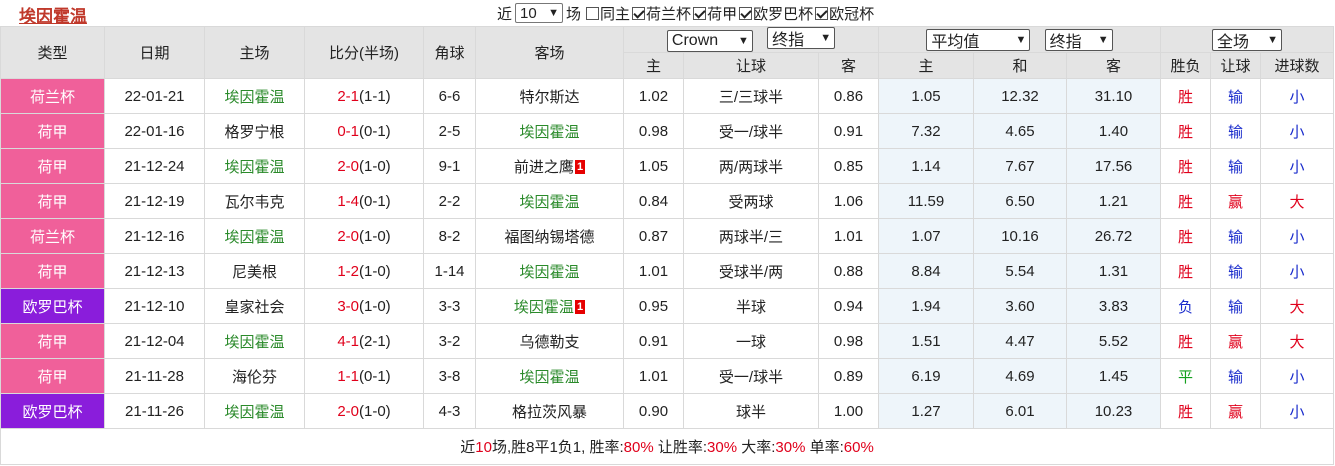 This screenshot has width=1335, height=466. What do you see at coordinates (714, 13) in the screenshot?
I see `filter-option: 荷甲` at bounding box center [714, 13].